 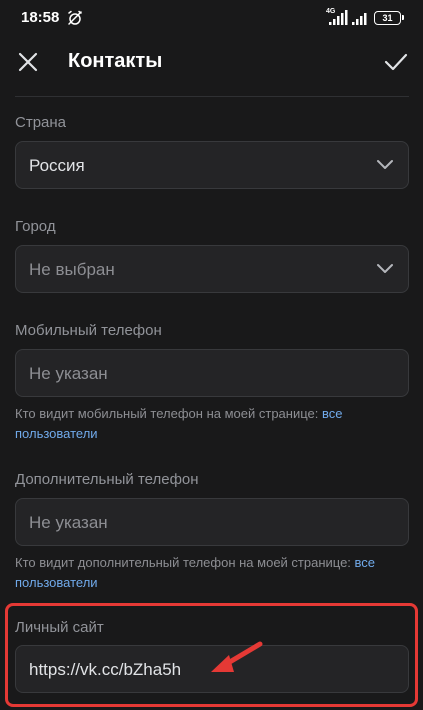 I want to click on signal-icon, so click(x=338, y=17).